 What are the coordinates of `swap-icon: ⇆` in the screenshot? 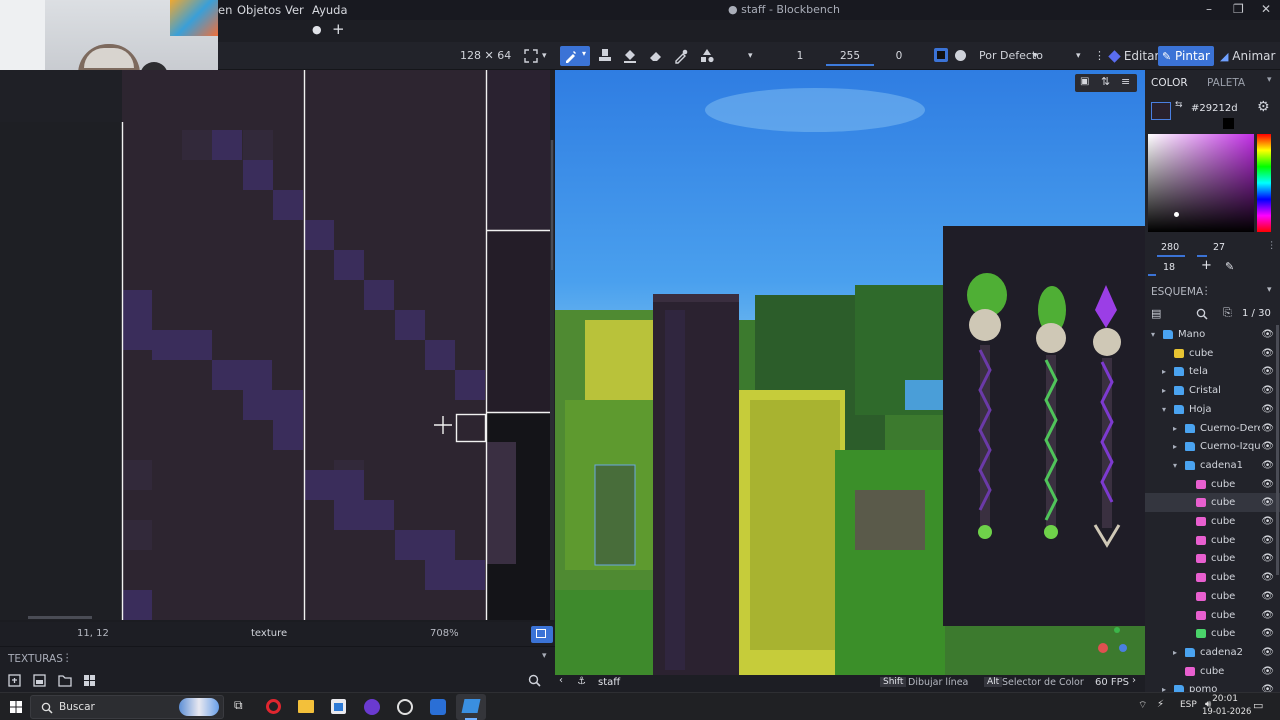 It's located at (1179, 105).